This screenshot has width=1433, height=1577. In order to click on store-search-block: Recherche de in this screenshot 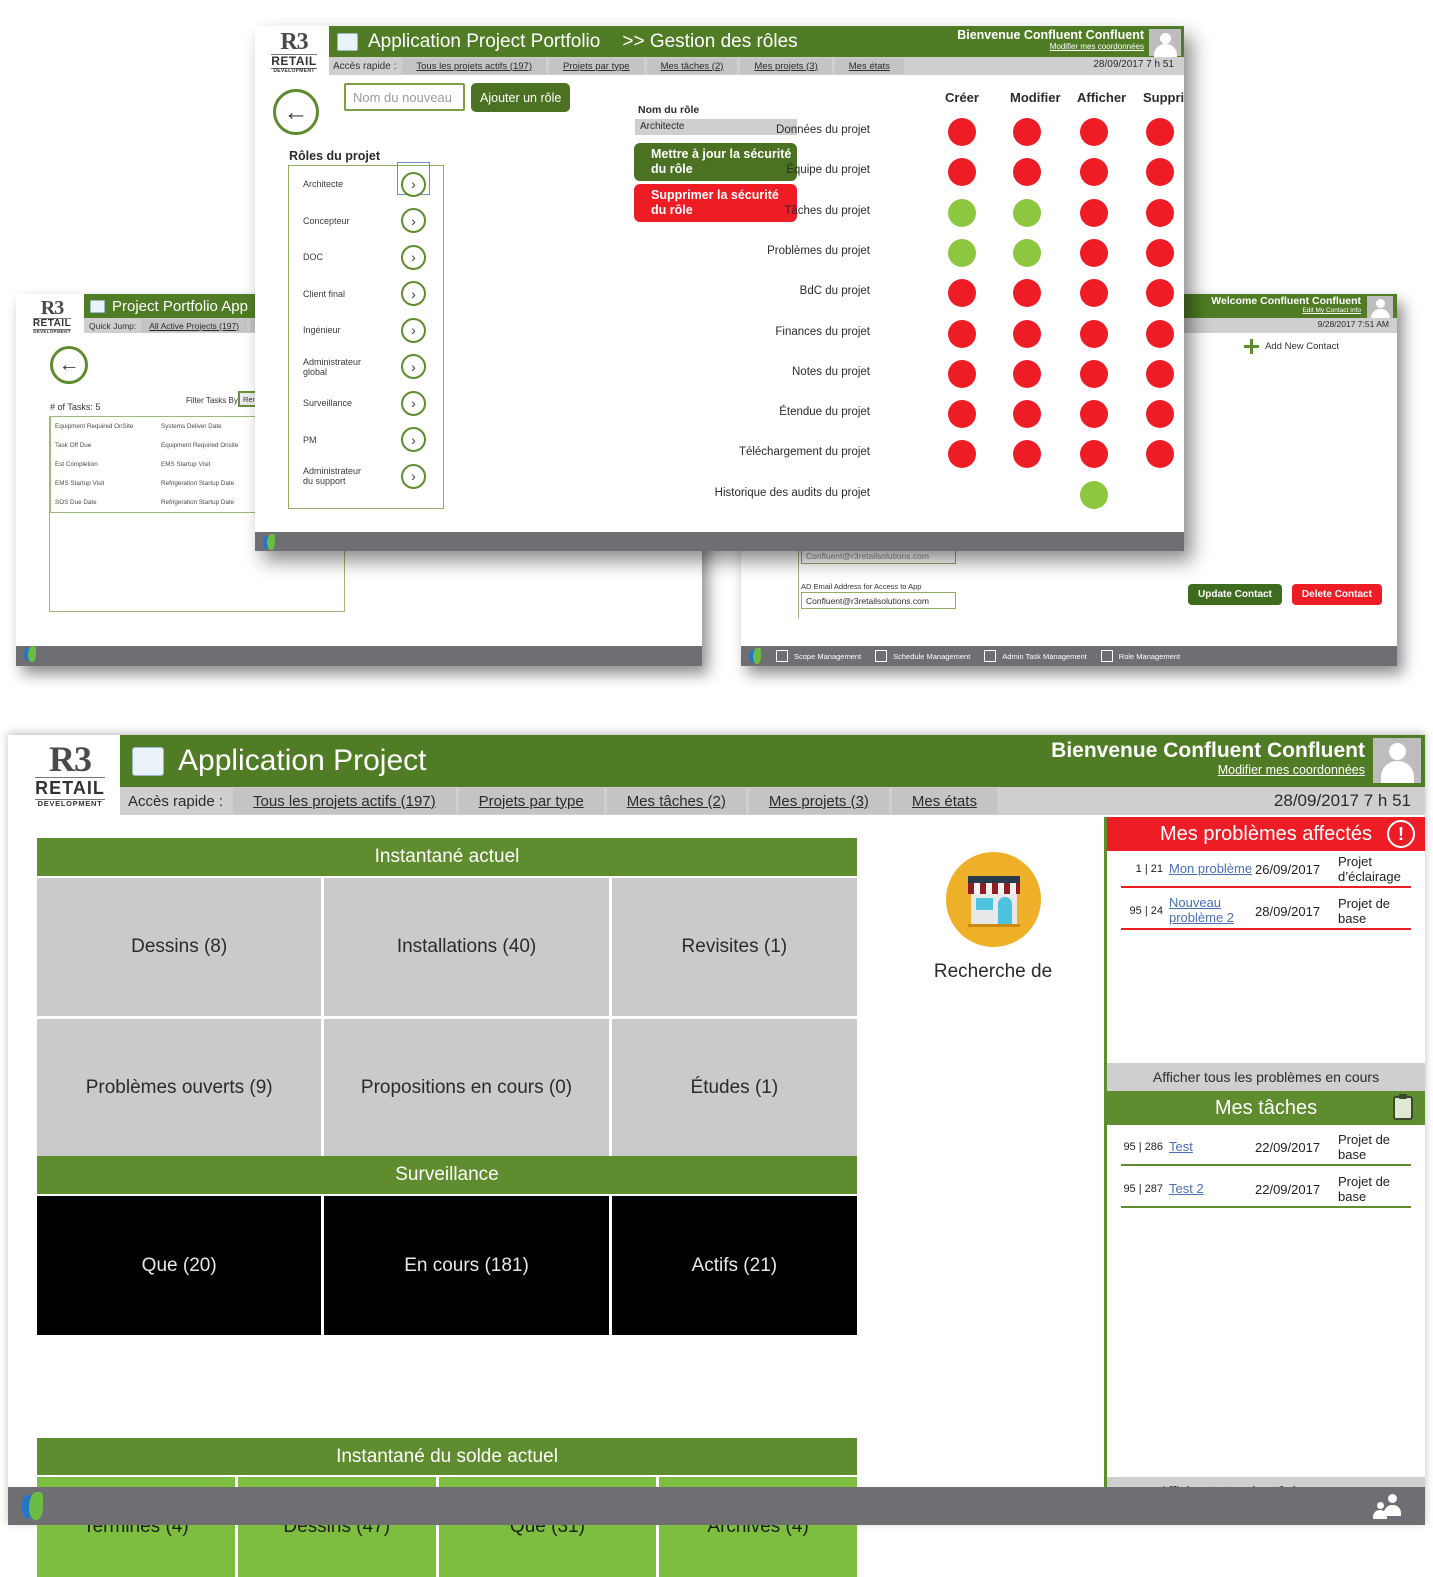, I will do `click(993, 917)`.